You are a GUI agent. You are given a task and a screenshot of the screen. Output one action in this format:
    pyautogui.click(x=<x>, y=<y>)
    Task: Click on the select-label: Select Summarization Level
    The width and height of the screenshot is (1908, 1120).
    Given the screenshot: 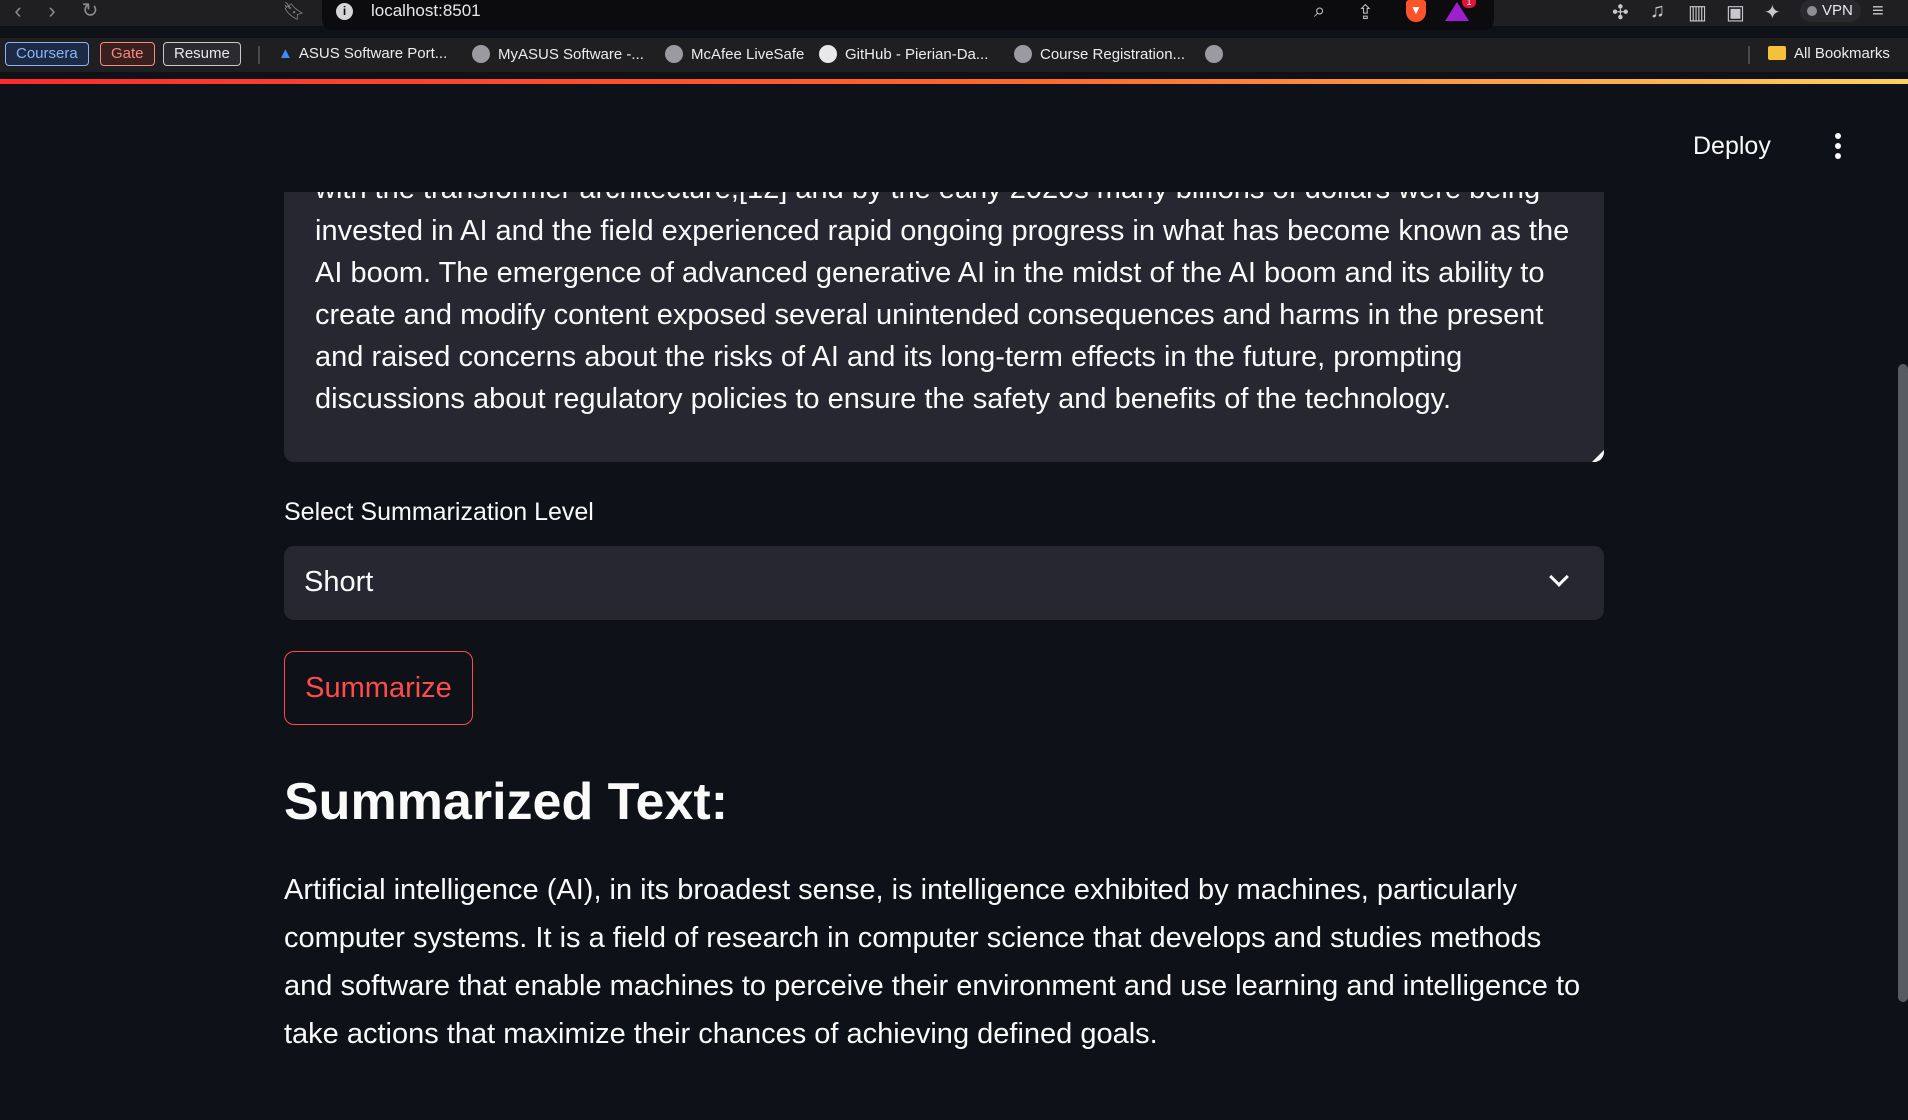 What is the action you would take?
    pyautogui.click(x=439, y=512)
    